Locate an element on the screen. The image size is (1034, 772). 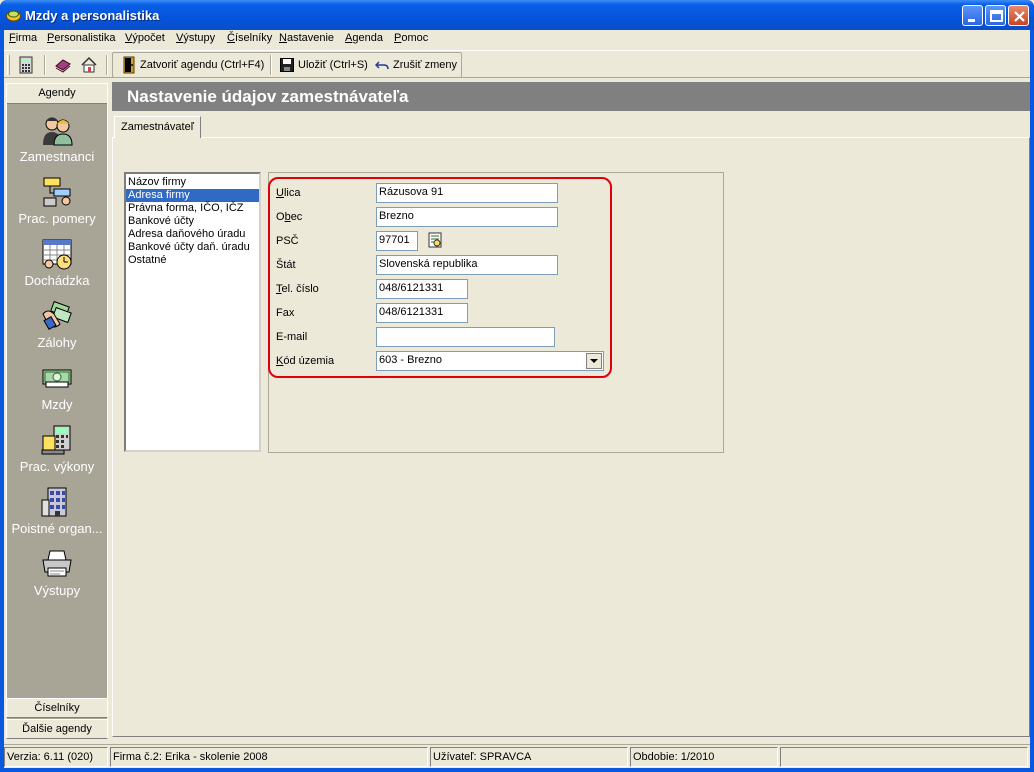
list-item: Bankové účty daň. úradu is located at coordinates (192, 247).